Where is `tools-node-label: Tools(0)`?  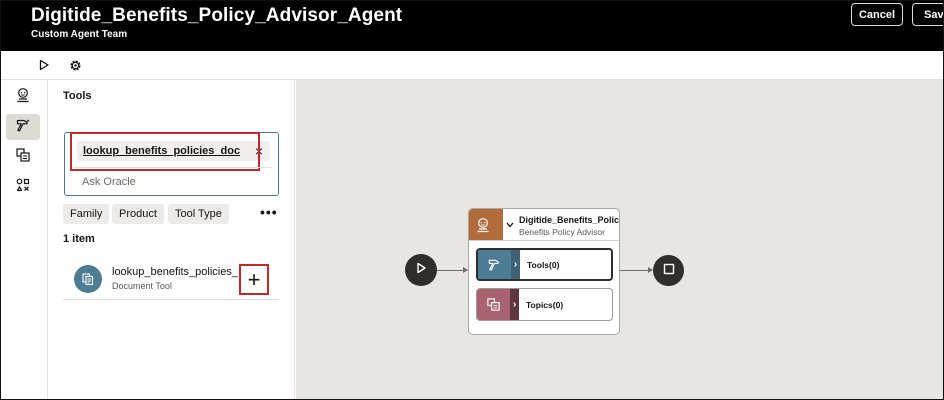
tools-node-label: Tools(0) is located at coordinates (543, 264).